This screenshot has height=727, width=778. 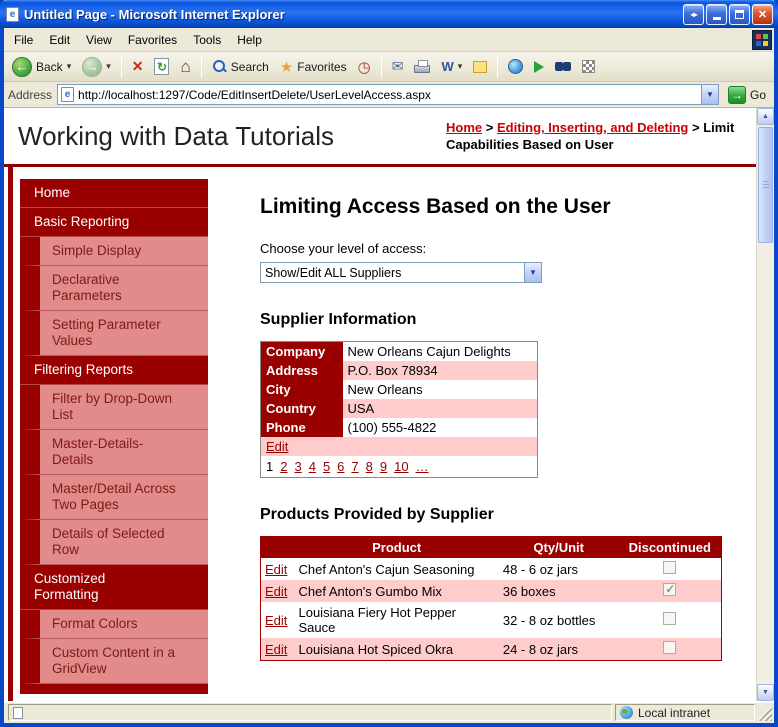 What do you see at coordinates (114, 407) in the screenshot?
I see `sidebar-item-filter-by-drop-down-list: Filter by Drop-Down List` at bounding box center [114, 407].